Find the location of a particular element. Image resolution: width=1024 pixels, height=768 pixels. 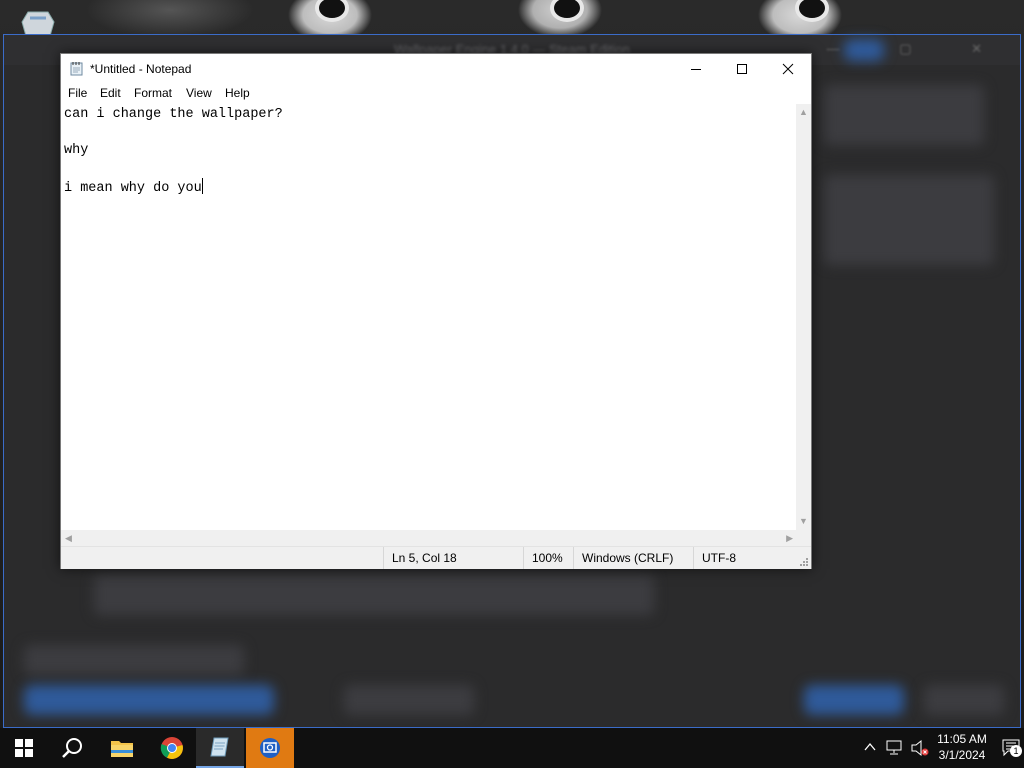

search-button is located at coordinates (72, 748).